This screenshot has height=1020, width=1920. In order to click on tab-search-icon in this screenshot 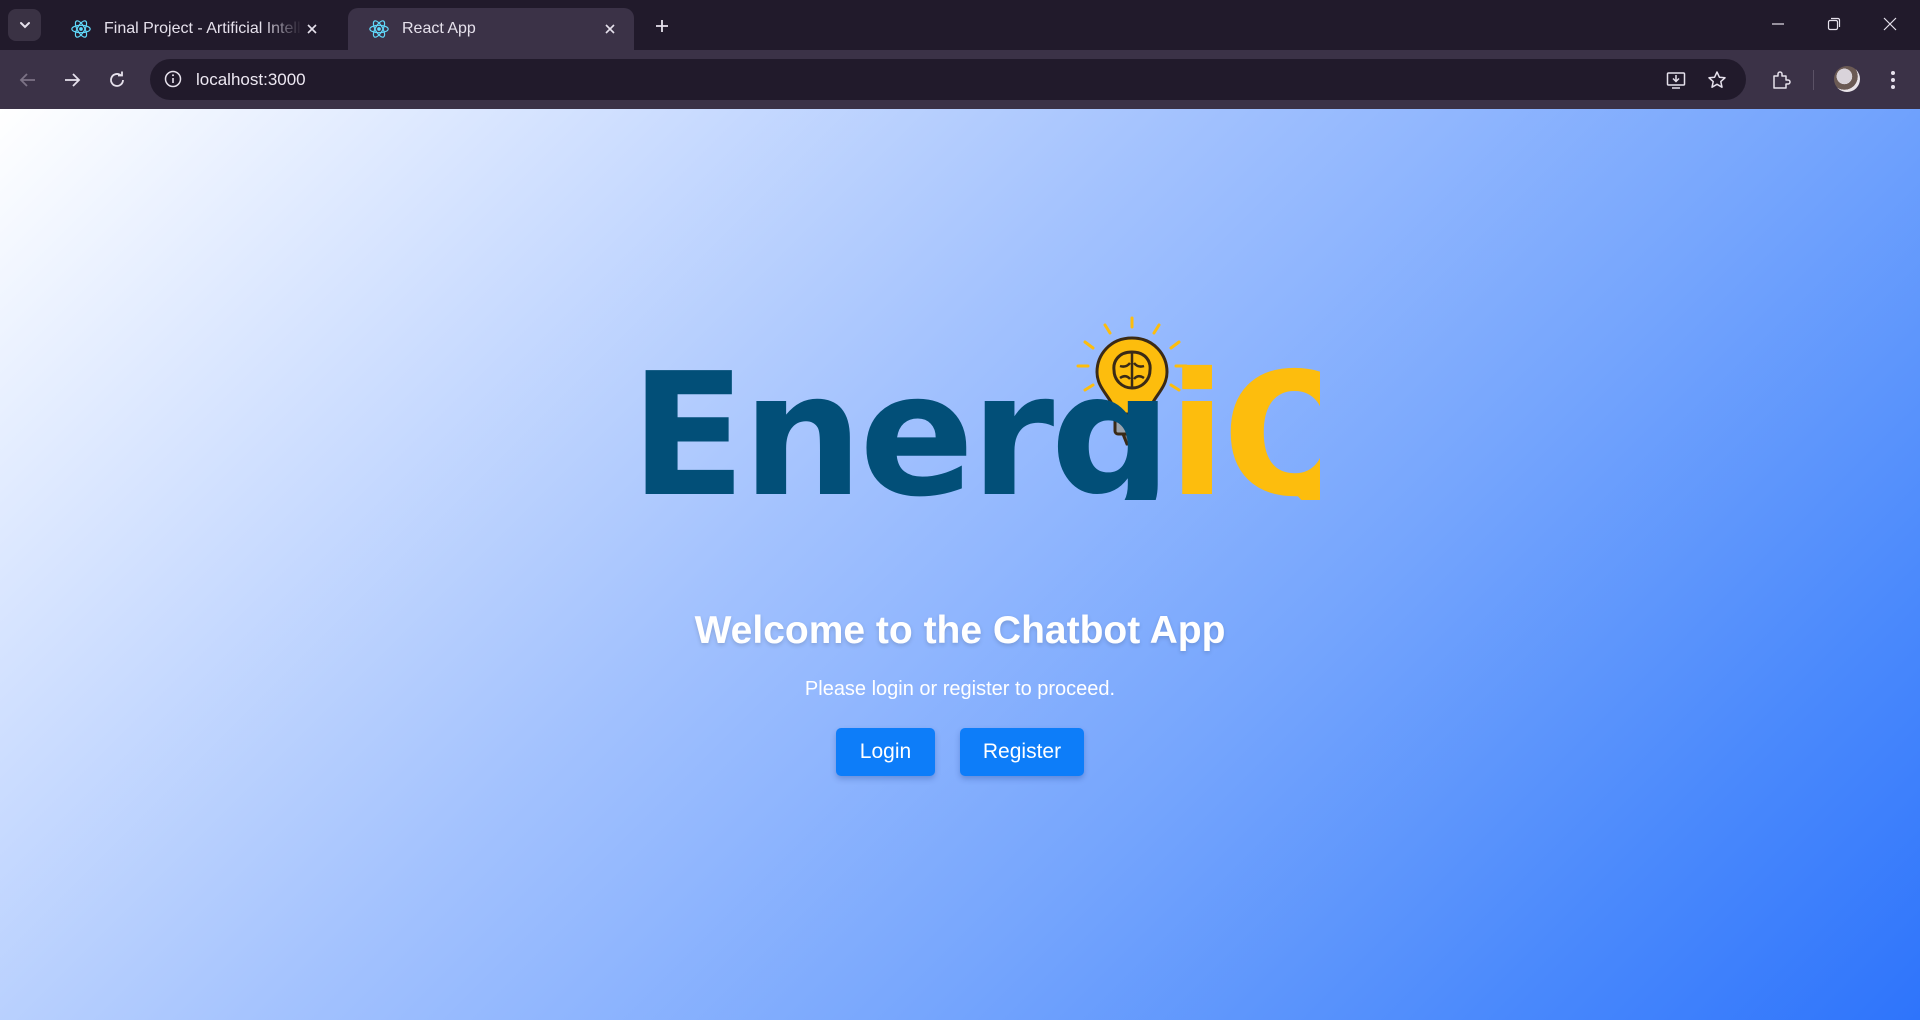, I will do `click(24, 25)`.